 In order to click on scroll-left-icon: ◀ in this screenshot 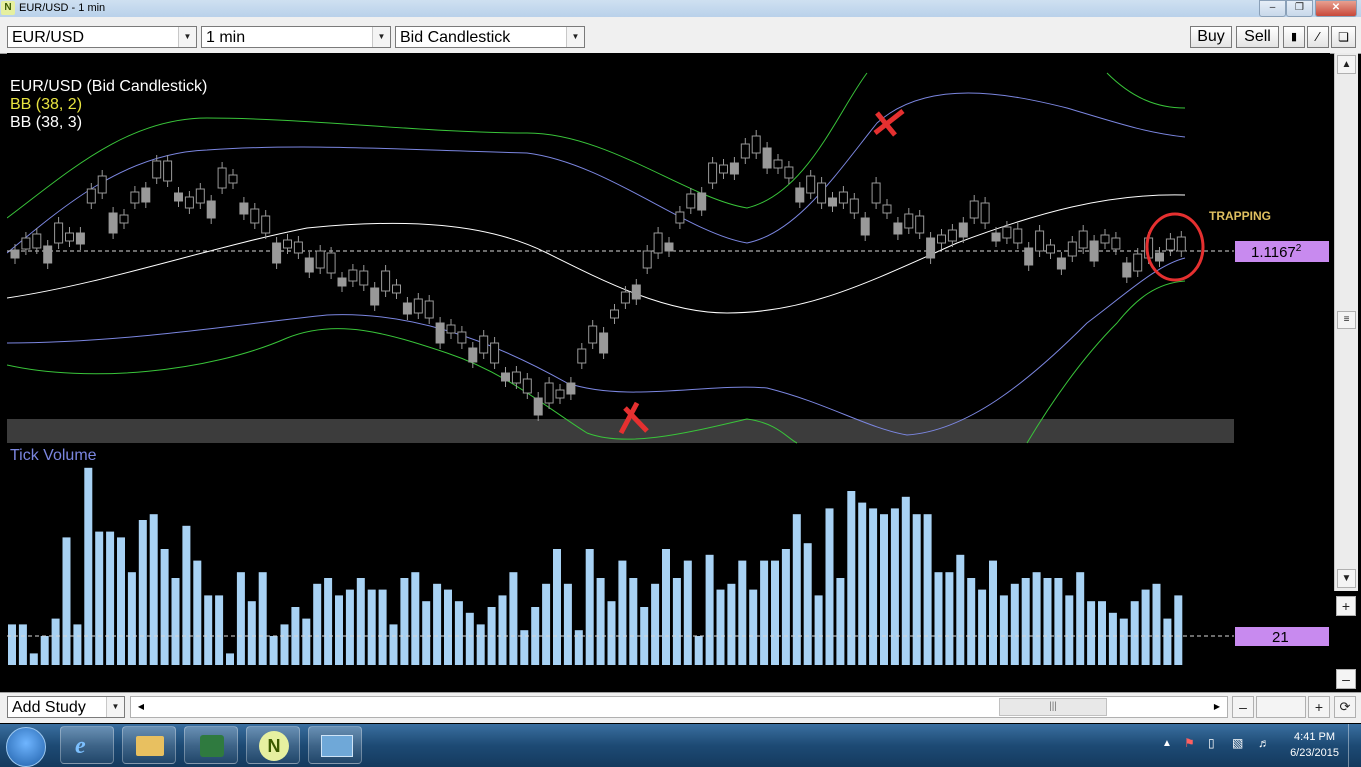, I will do `click(141, 707)`.